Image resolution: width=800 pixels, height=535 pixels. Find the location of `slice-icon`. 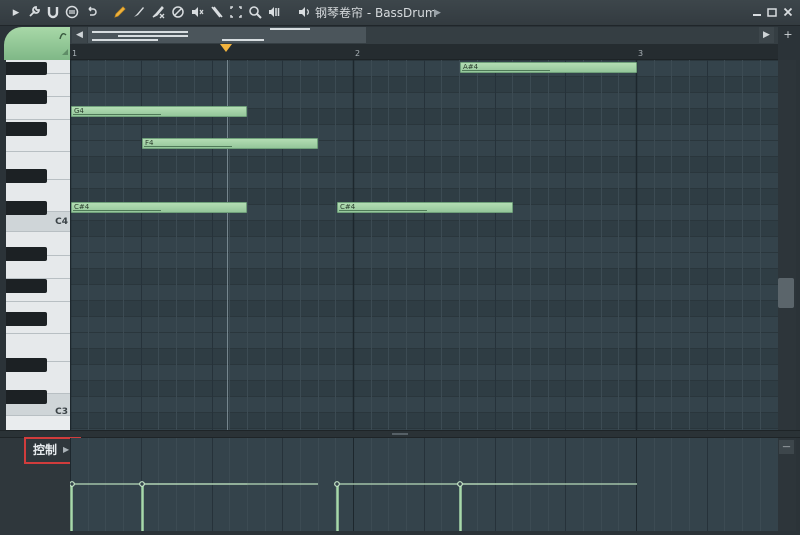

slice-icon is located at coordinates (216, 13).